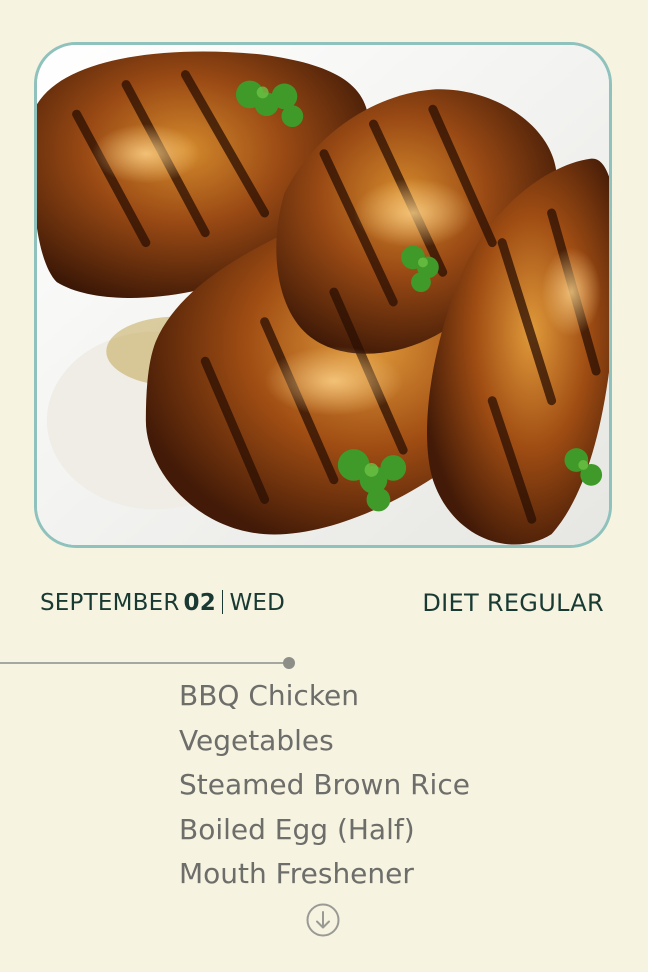 This screenshot has height=972, width=648. I want to click on menu-item: Mouth Freshener, so click(296, 873).